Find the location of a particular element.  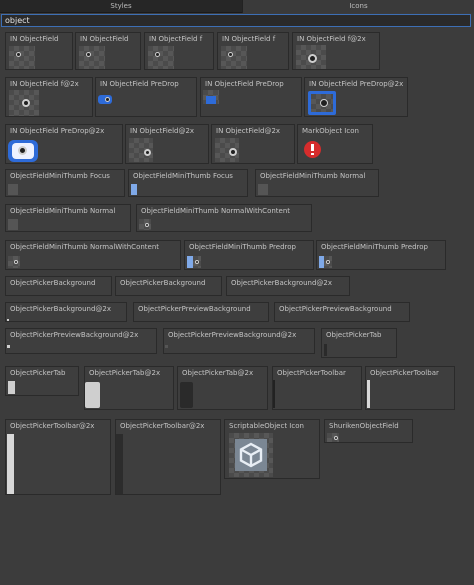

style-label: ShurikenObjectField is located at coordinates (364, 426).